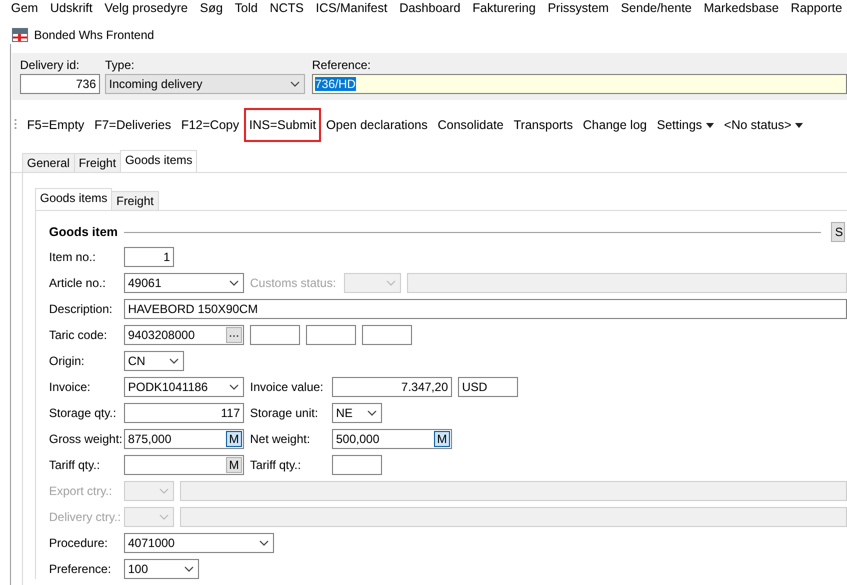 This screenshot has width=847, height=585. Describe the element at coordinates (184, 413) in the screenshot. I see `storage-qty-field: 117` at that location.